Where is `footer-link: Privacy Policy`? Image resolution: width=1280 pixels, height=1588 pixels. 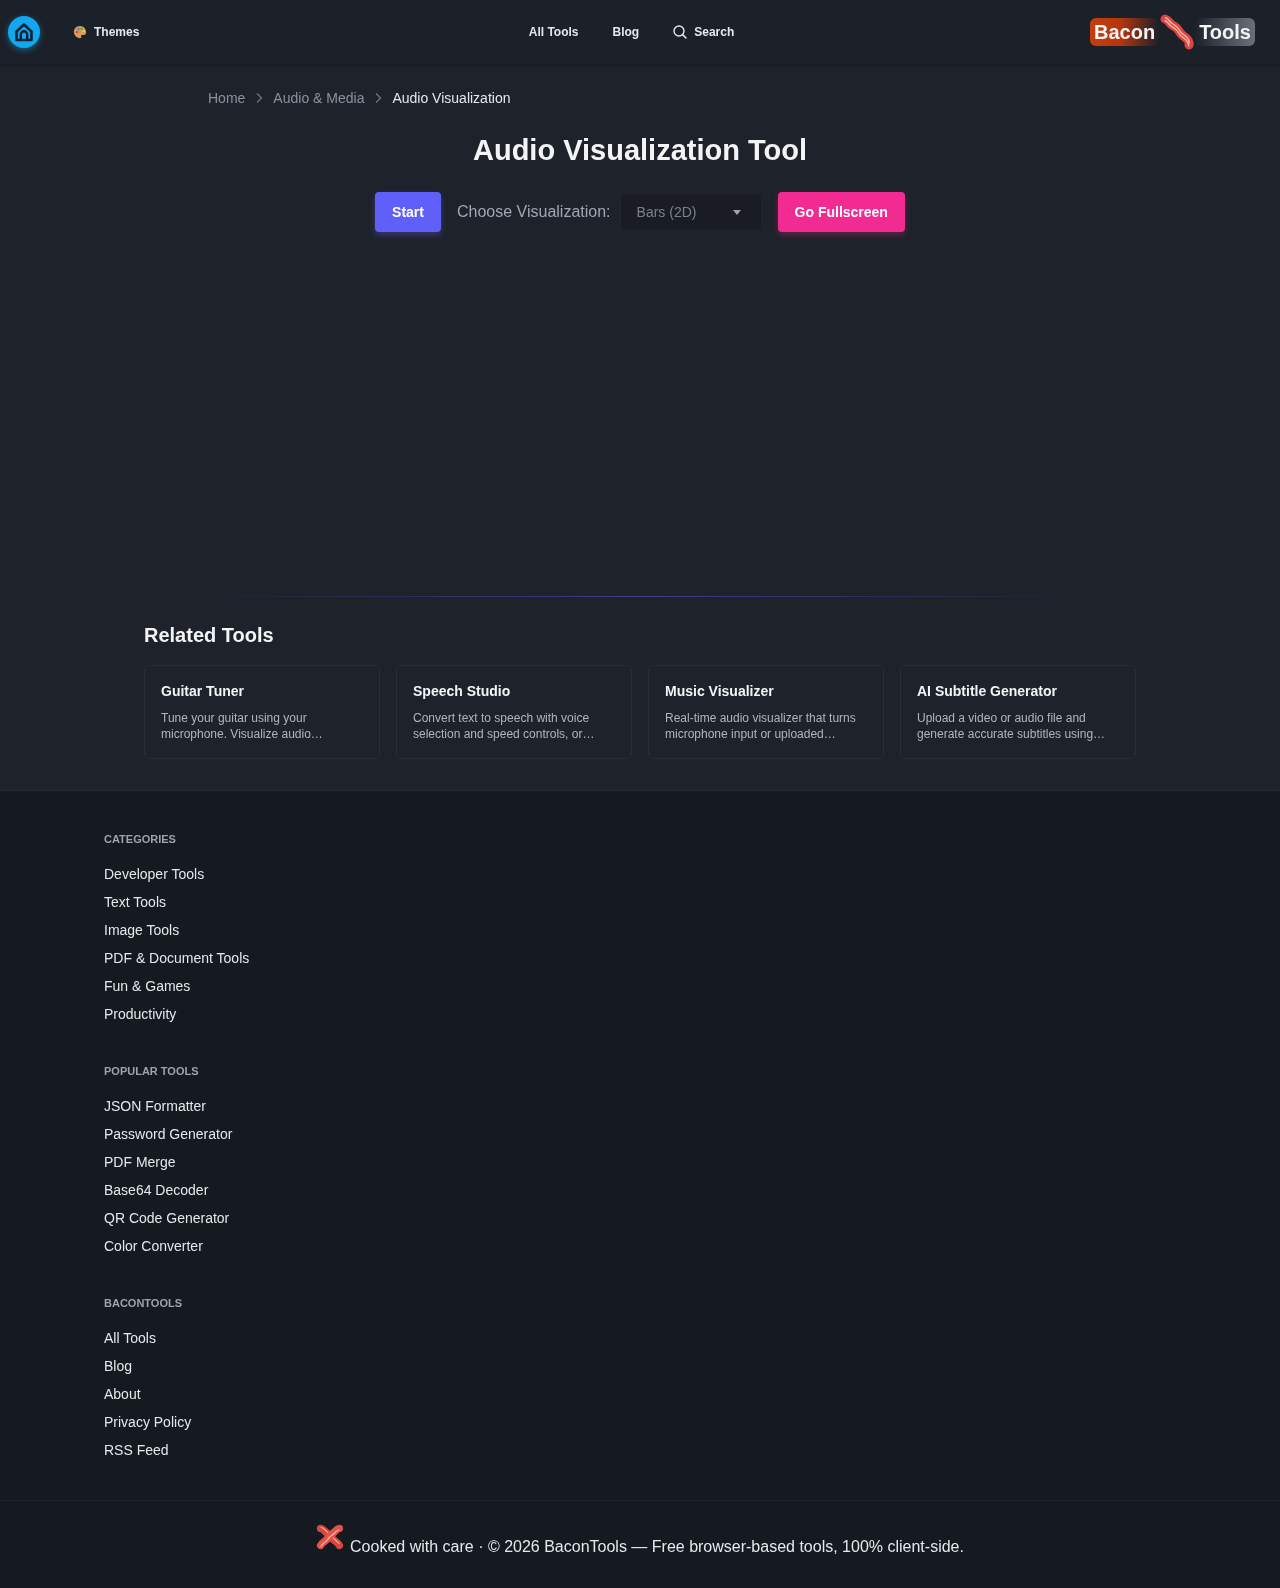 footer-link: Privacy Policy is located at coordinates (148, 1422).